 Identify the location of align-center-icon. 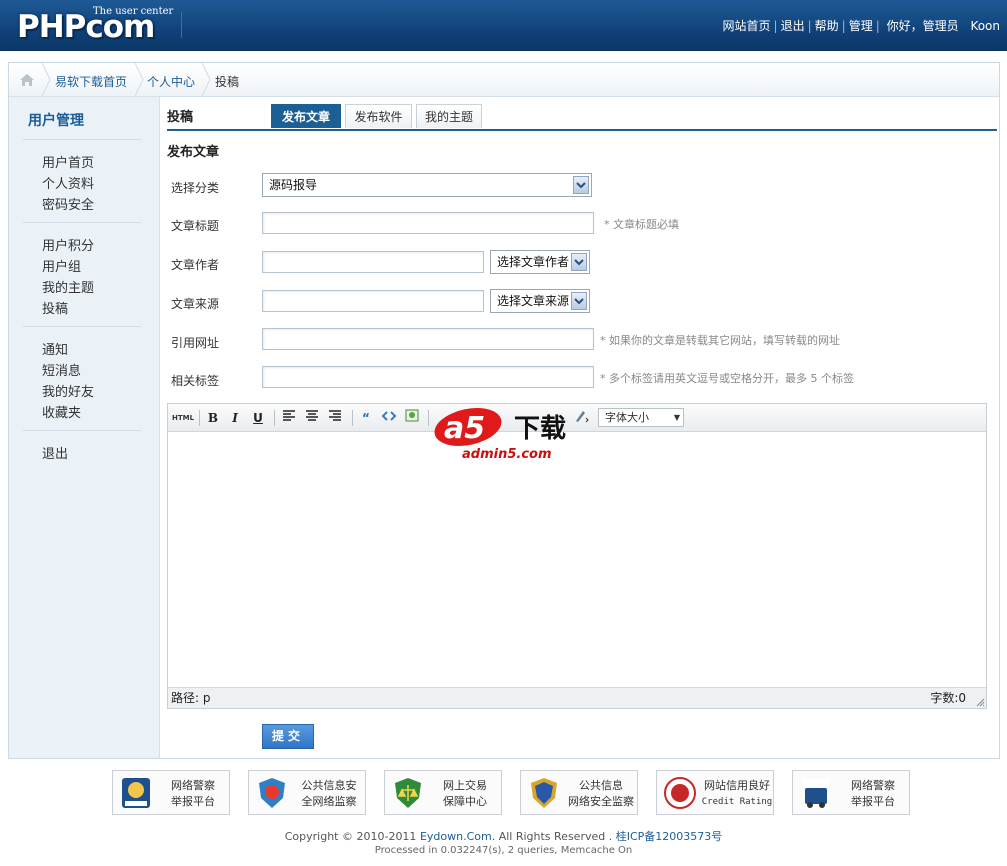
(312, 418).